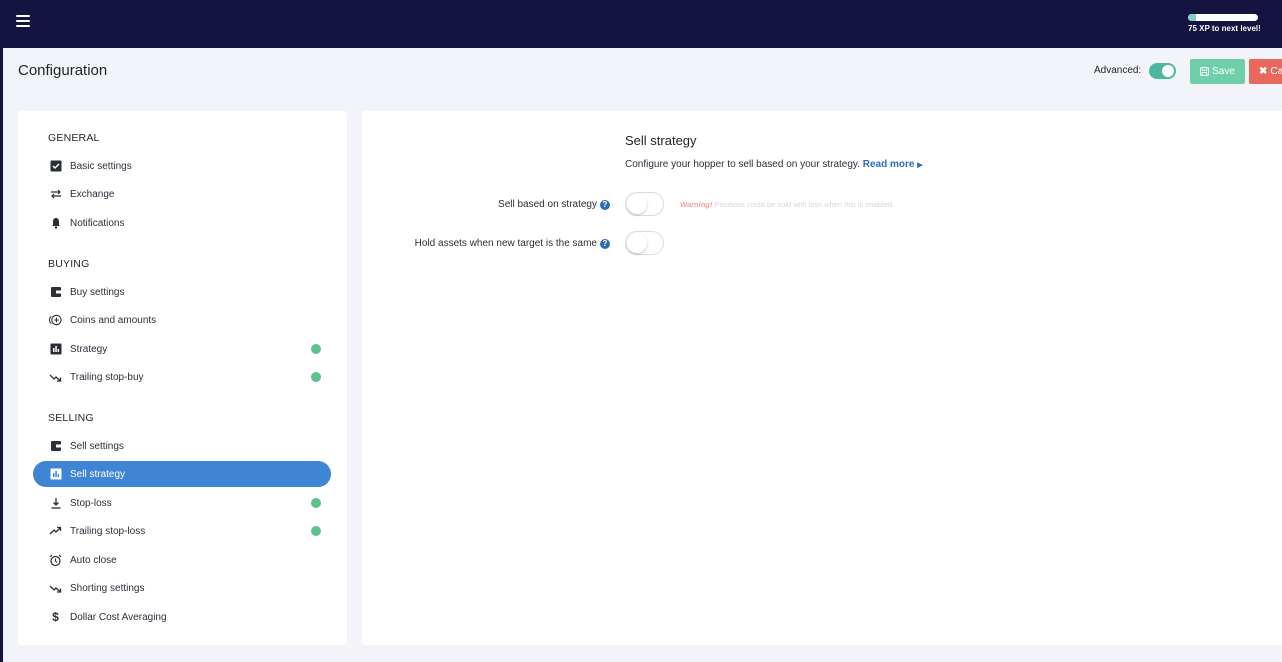  Describe the element at coordinates (1223, 71) in the screenshot. I see `save-label: Save` at that location.